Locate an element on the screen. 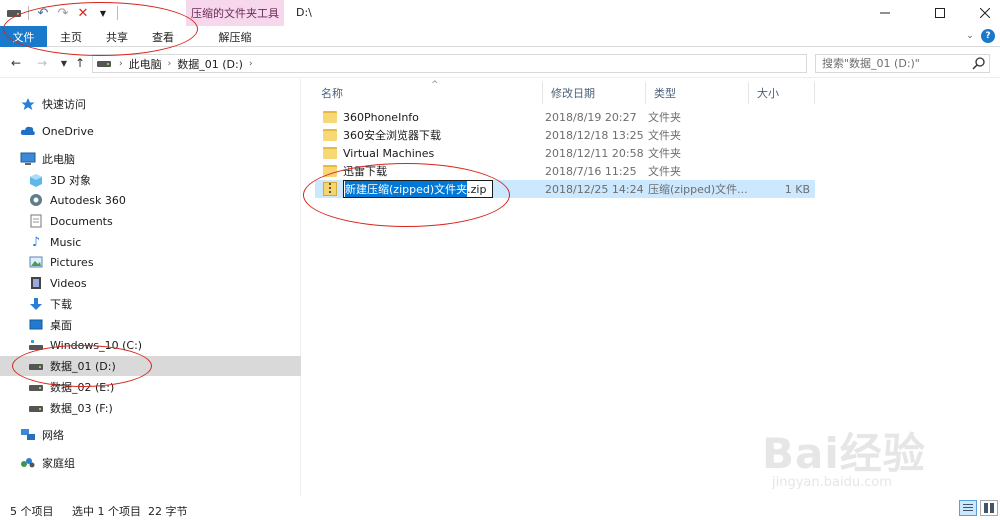 The width and height of the screenshot is (1000, 520). quick-access-toolbar: ↶ ↷ ✕ ▼ is located at coordinates (63, 13).